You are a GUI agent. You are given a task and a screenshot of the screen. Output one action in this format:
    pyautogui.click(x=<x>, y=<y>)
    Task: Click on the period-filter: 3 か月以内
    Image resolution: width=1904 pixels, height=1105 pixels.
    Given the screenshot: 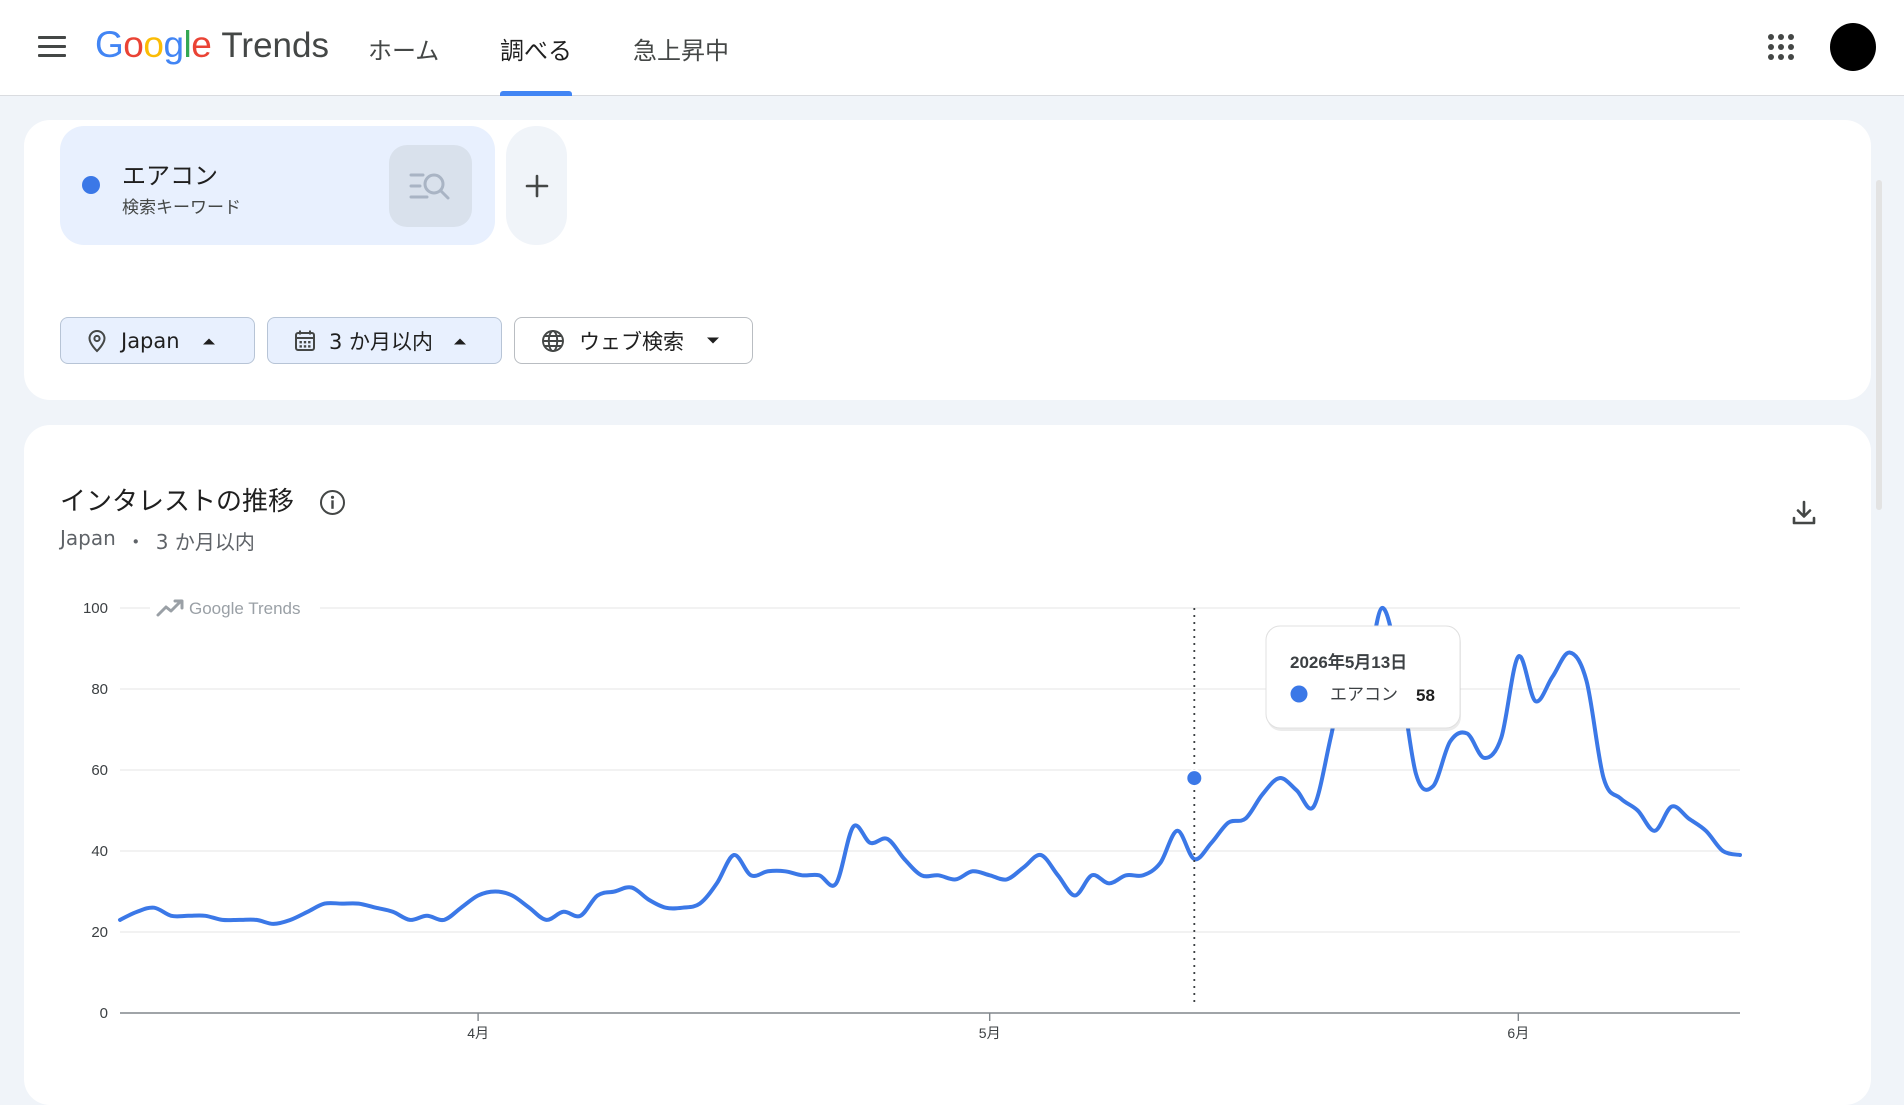 What is the action you would take?
    pyautogui.click(x=384, y=340)
    